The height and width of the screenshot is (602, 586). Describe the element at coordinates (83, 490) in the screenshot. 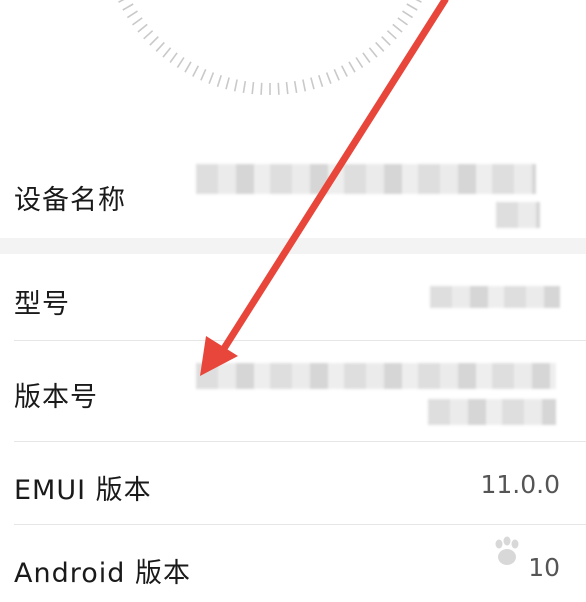

I see `emui-version-label: EMUI 版本` at that location.